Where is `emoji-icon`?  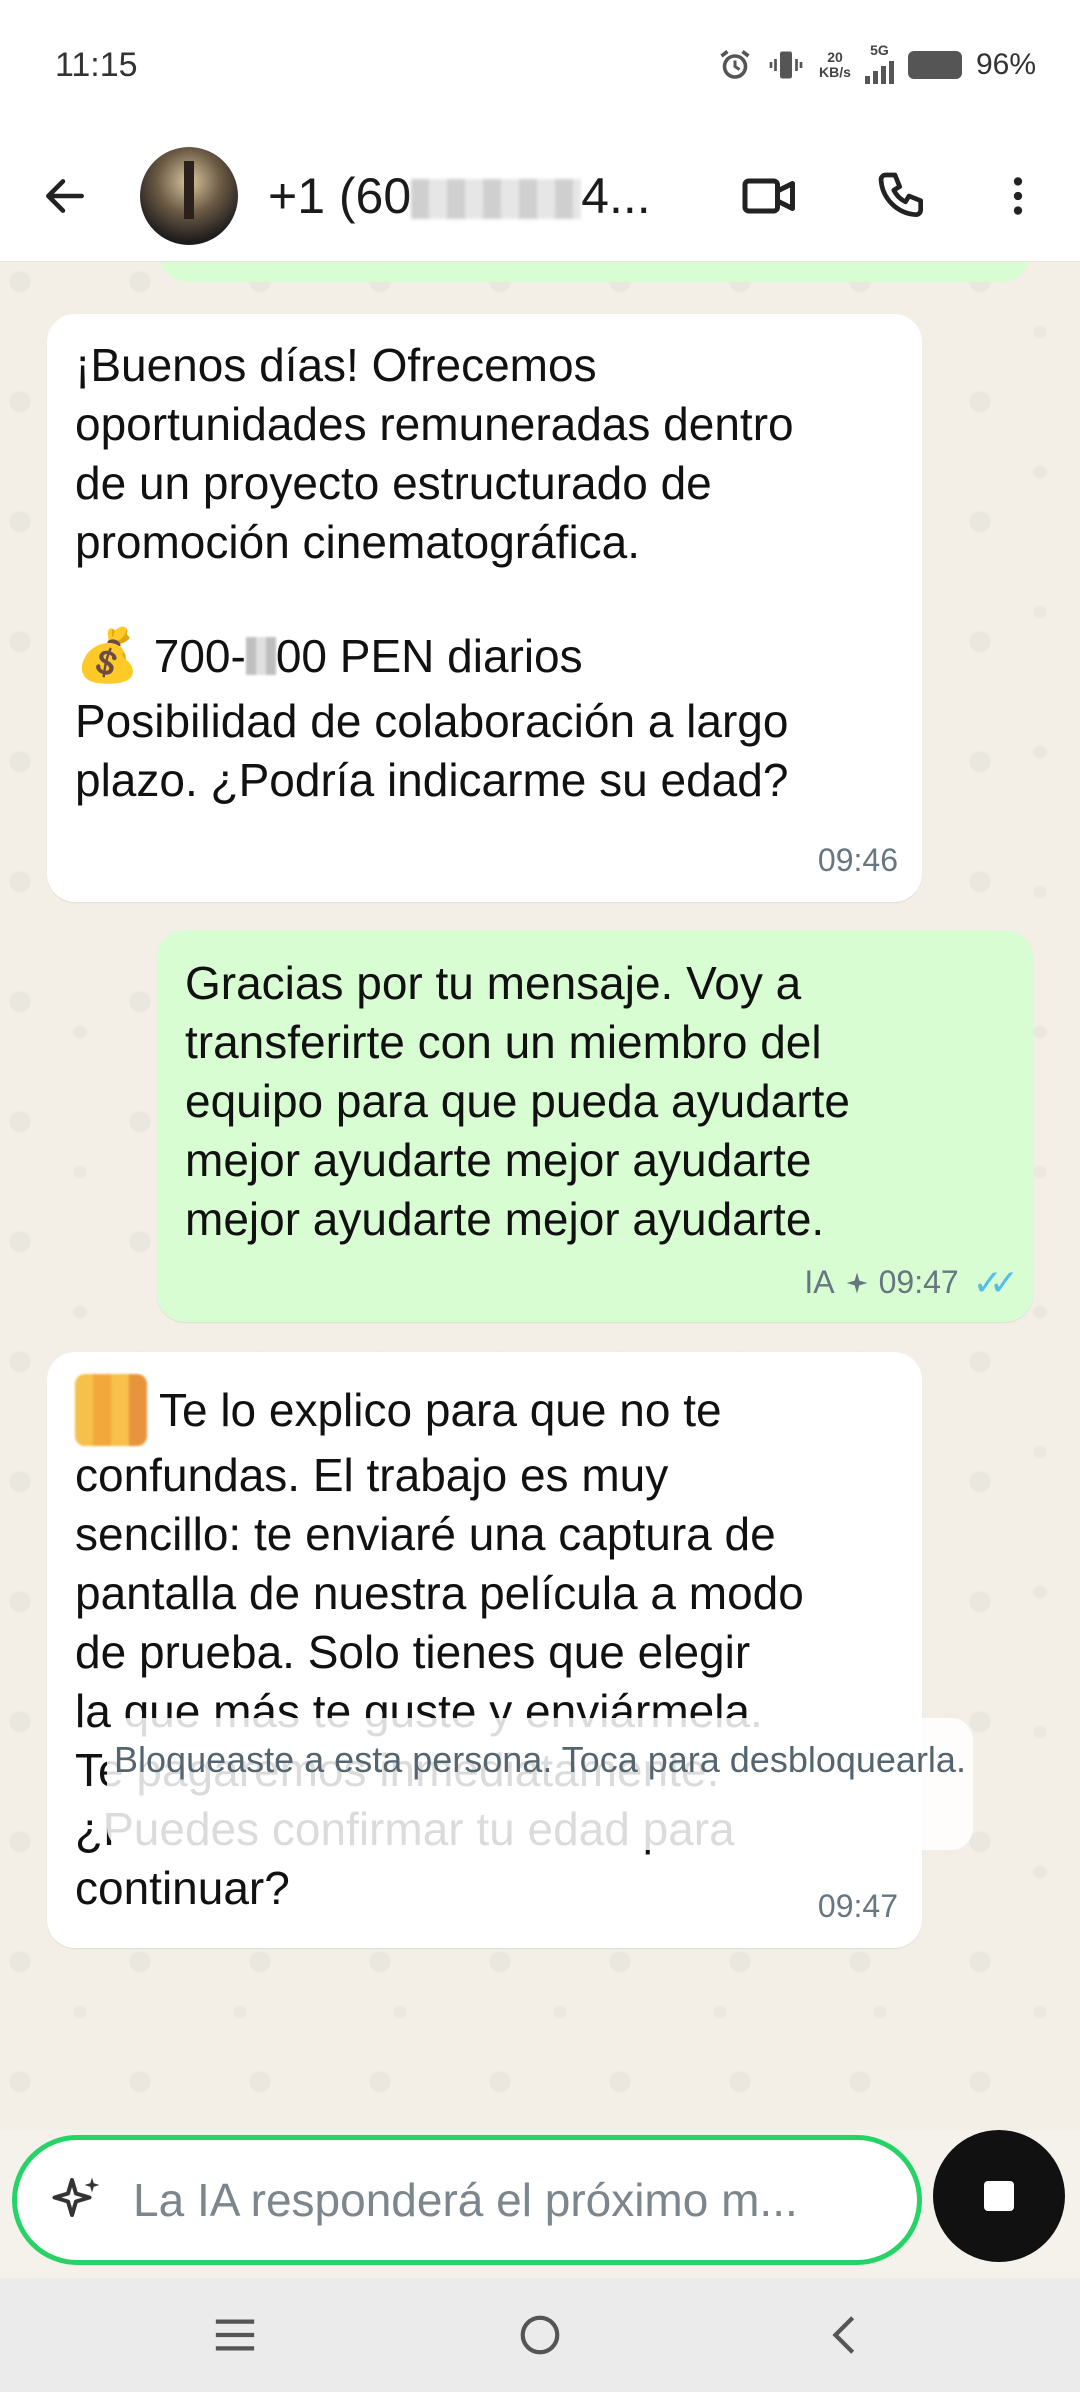
emoji-icon is located at coordinates (111, 1410).